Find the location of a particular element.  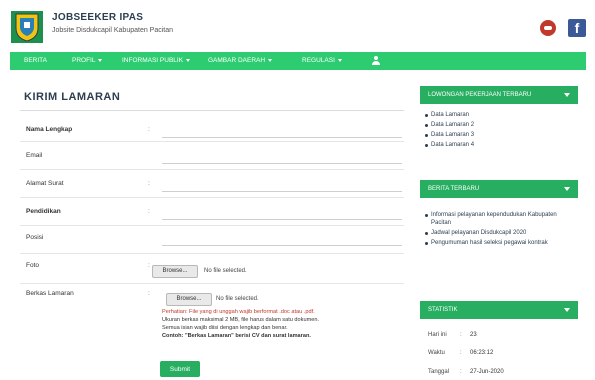

field-label: Foto is located at coordinates (33, 265).